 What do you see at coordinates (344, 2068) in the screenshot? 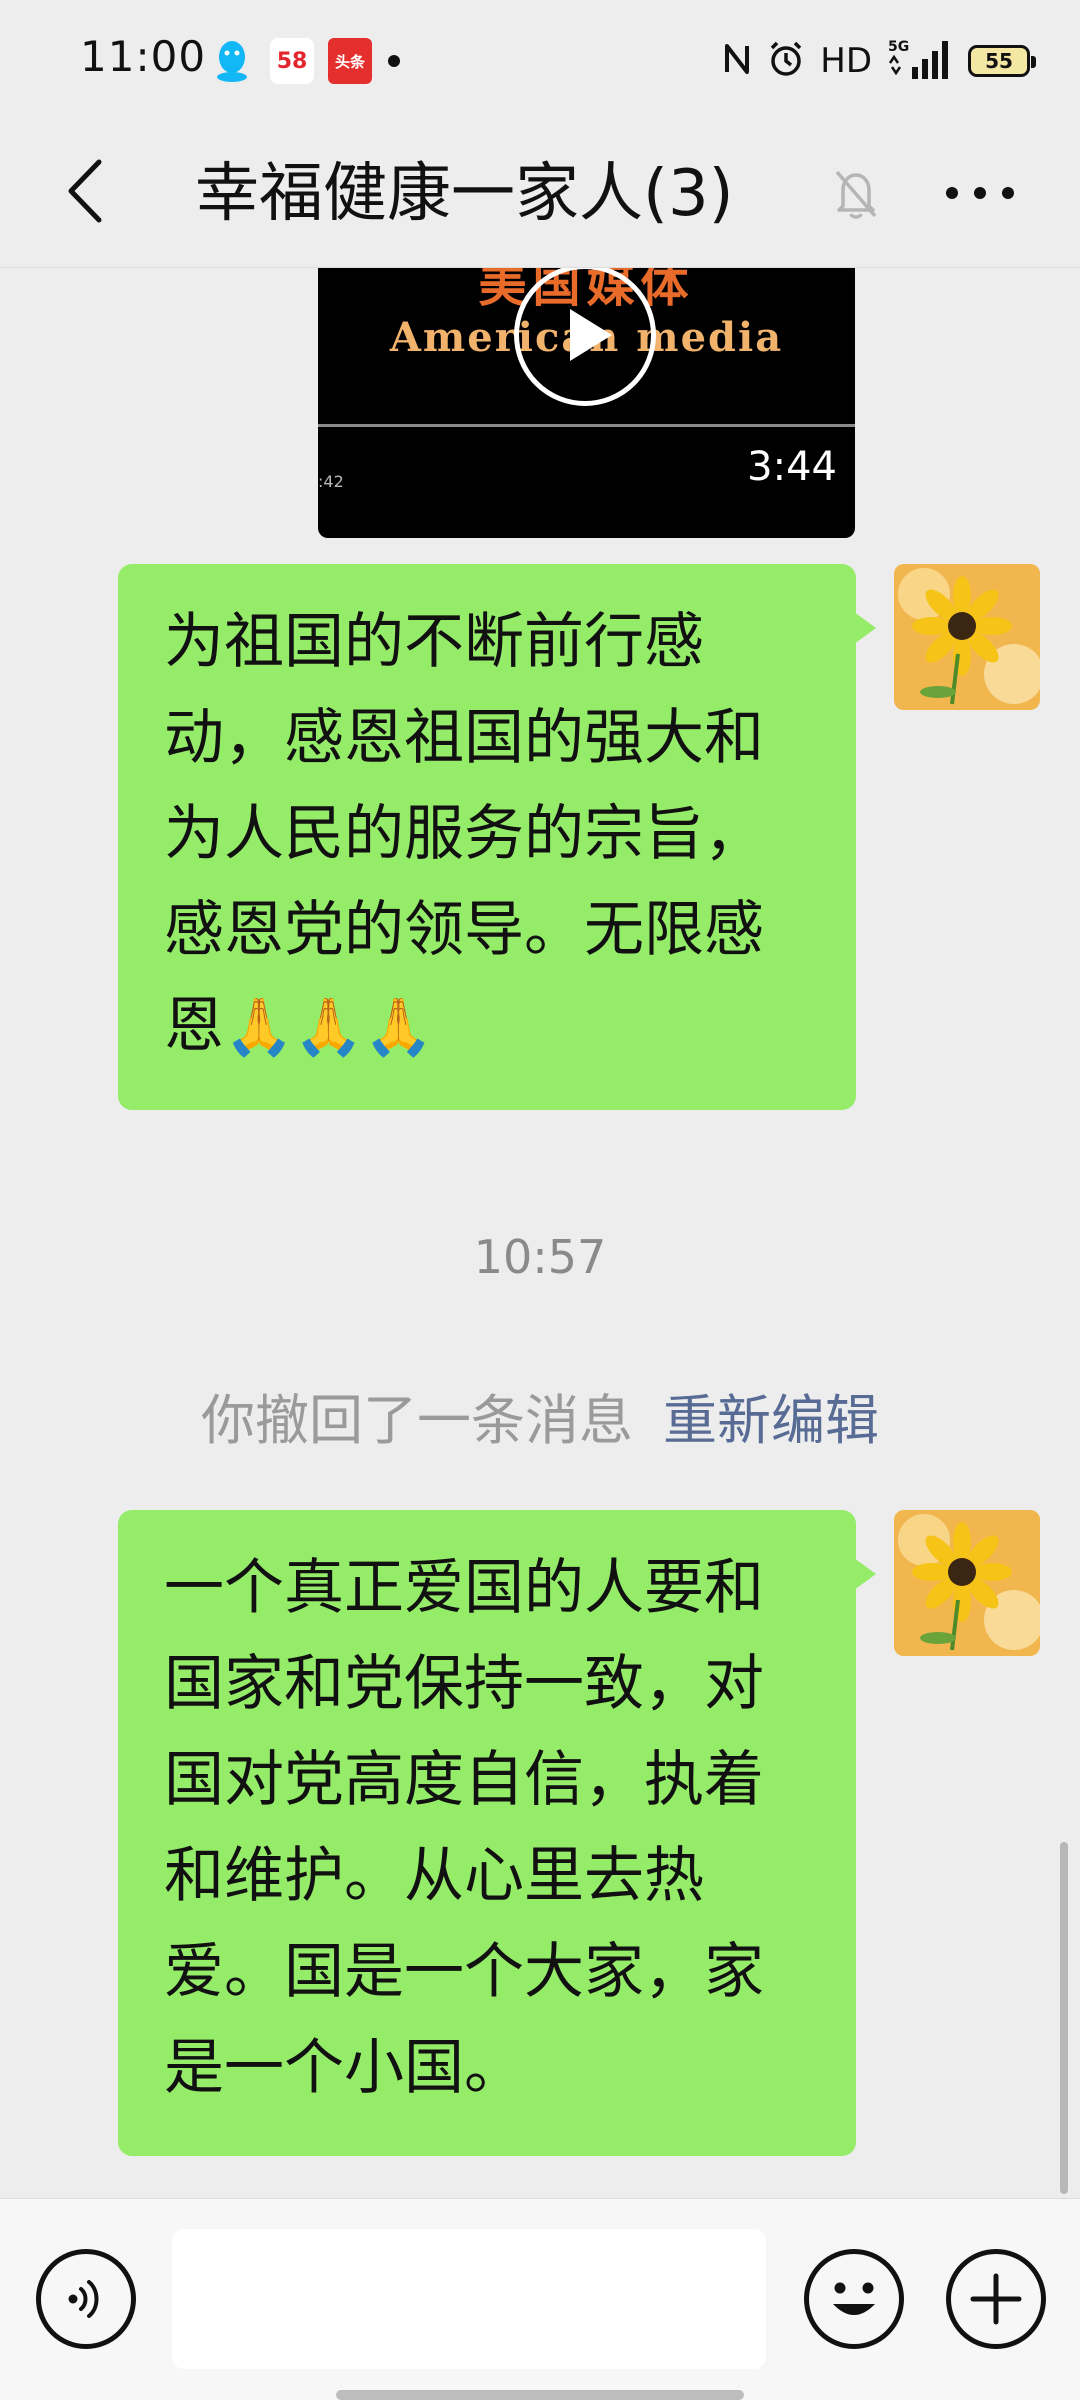
I see `message-line: 是一个小国。` at bounding box center [344, 2068].